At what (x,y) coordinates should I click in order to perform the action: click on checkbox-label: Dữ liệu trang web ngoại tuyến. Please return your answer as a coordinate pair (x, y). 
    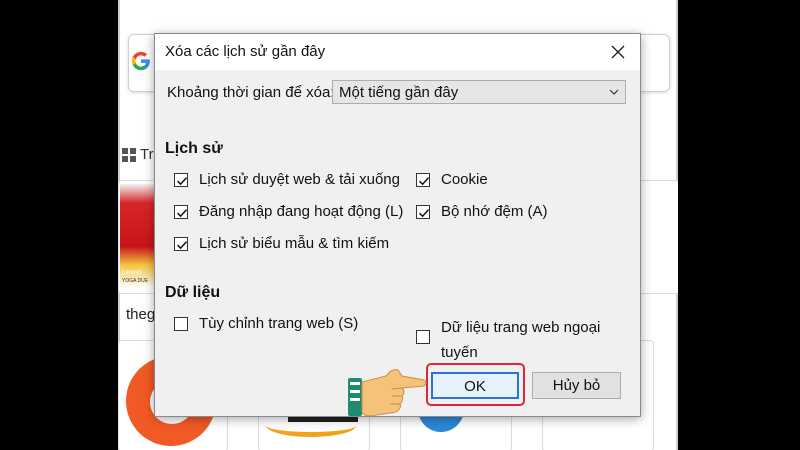
    Looking at the image, I should click on (521, 340).